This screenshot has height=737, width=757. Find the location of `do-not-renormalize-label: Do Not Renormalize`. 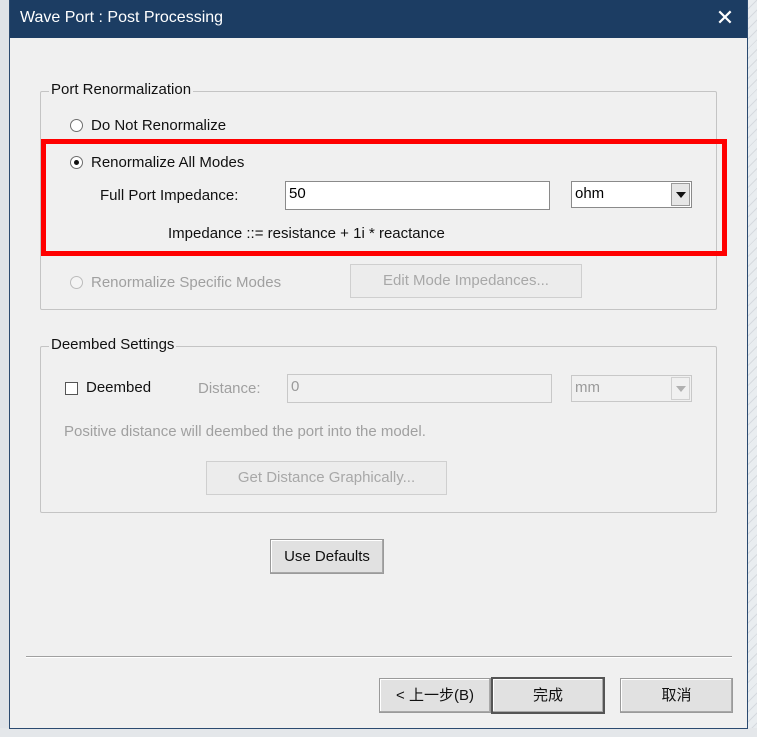

do-not-renormalize-label: Do Not Renormalize is located at coordinates (158, 125).